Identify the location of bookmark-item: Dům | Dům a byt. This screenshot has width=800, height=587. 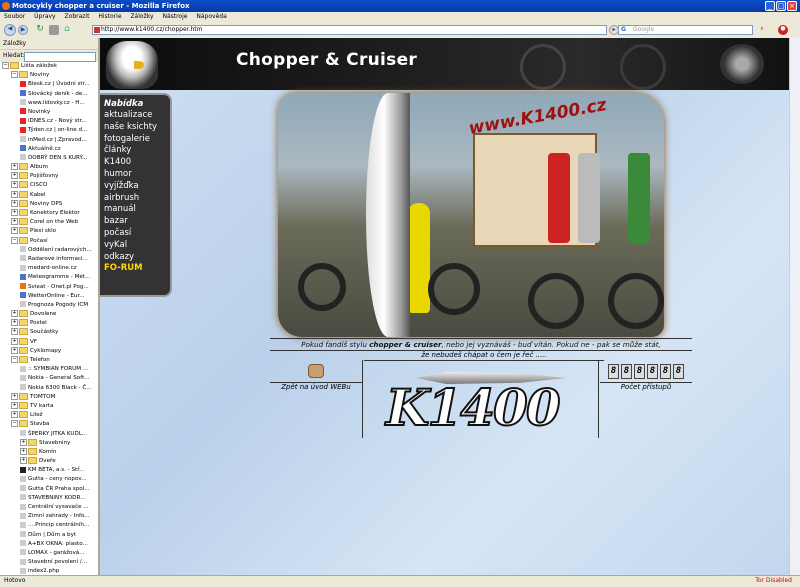
(49, 535).